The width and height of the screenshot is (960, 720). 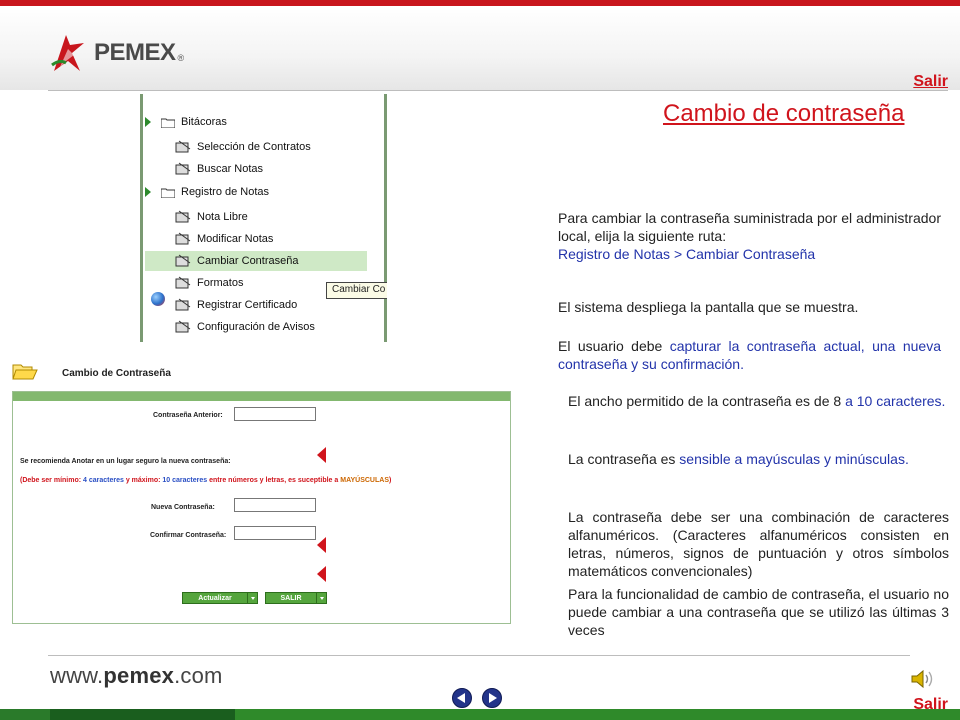 I want to click on footer-url: www.pemex.com, so click(x=136, y=676).